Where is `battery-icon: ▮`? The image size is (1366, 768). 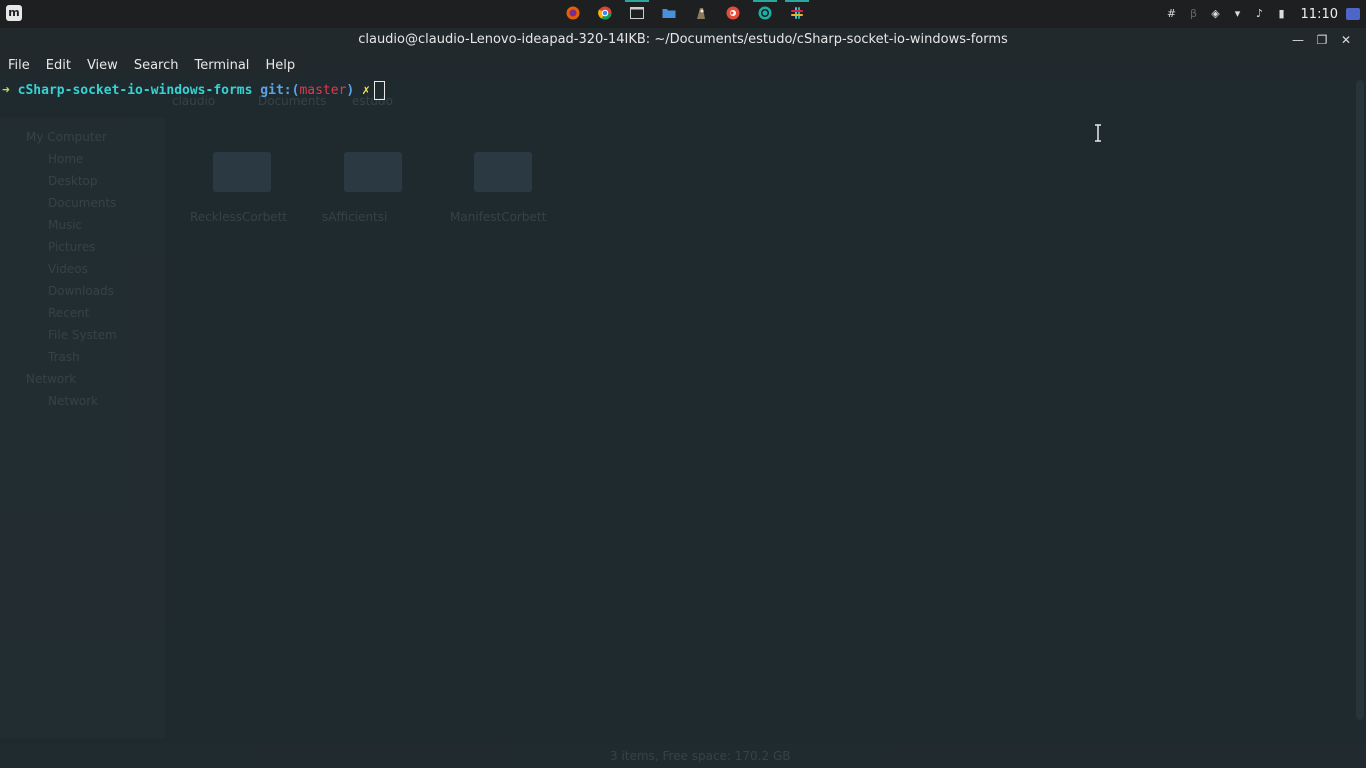 battery-icon: ▮ is located at coordinates (1282, 14).